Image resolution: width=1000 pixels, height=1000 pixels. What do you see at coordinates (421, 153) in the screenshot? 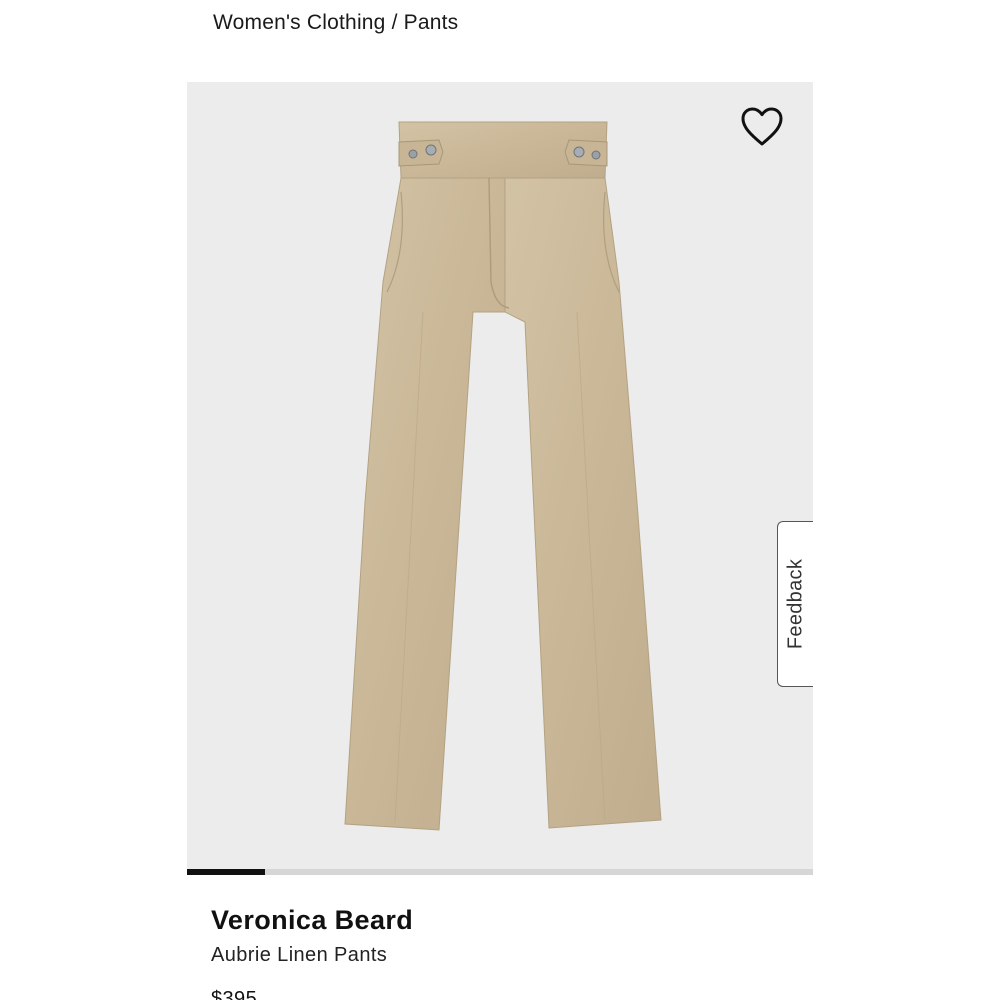
I see `left-waist-tab` at bounding box center [421, 153].